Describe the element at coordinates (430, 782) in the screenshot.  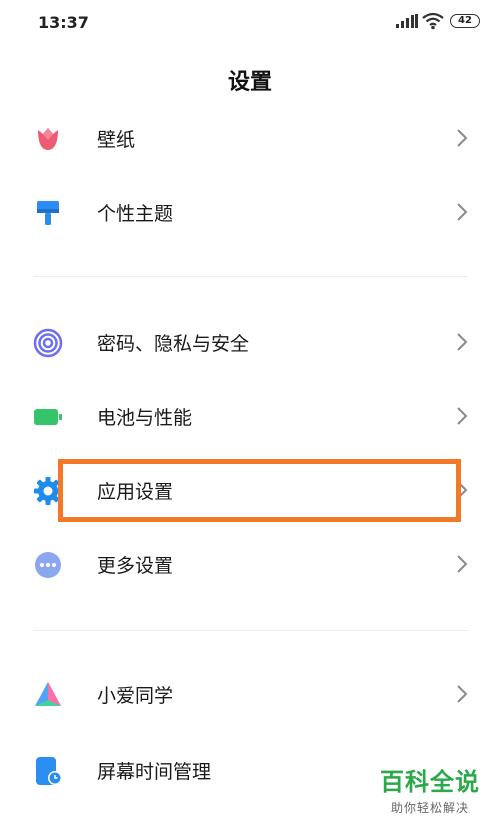
I see `watermark-title: 百科全说` at that location.